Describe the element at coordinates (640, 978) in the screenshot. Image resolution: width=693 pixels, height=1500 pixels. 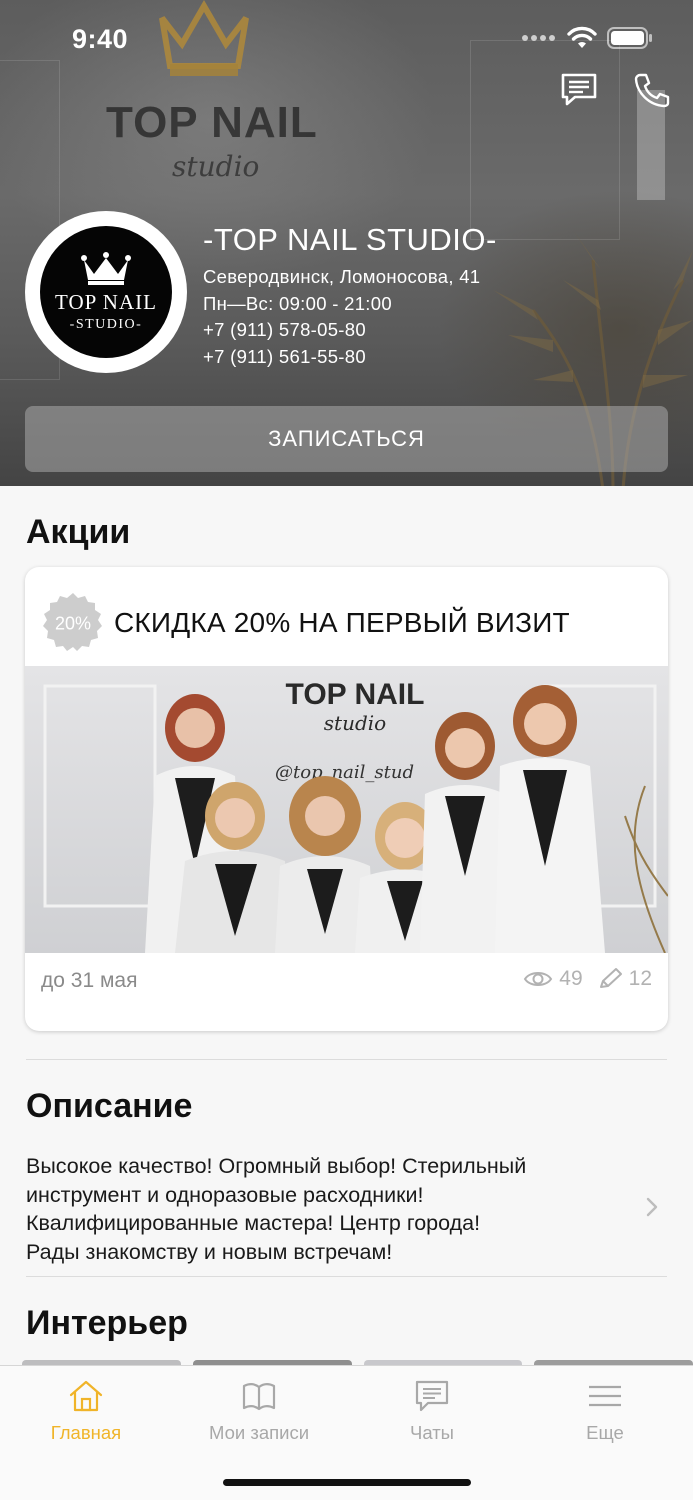
I see `promo-edits: 12` at that location.